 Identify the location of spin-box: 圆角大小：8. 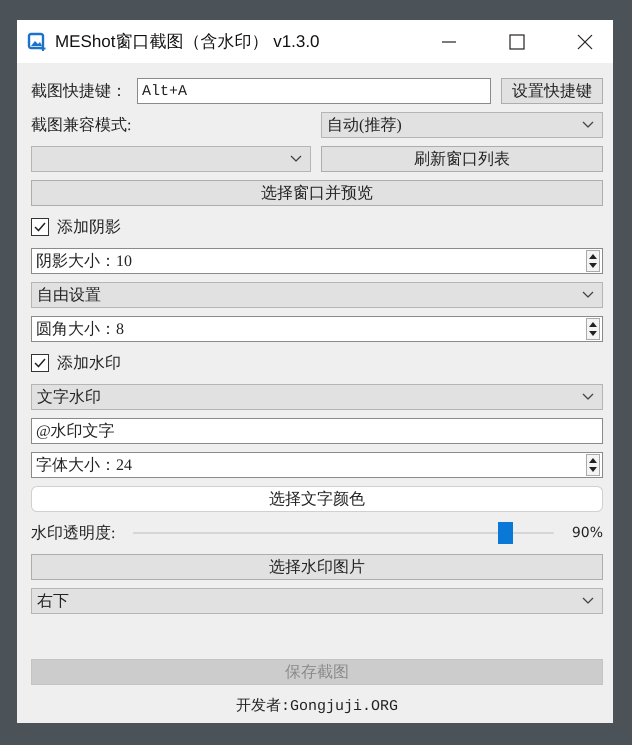
(317, 329).